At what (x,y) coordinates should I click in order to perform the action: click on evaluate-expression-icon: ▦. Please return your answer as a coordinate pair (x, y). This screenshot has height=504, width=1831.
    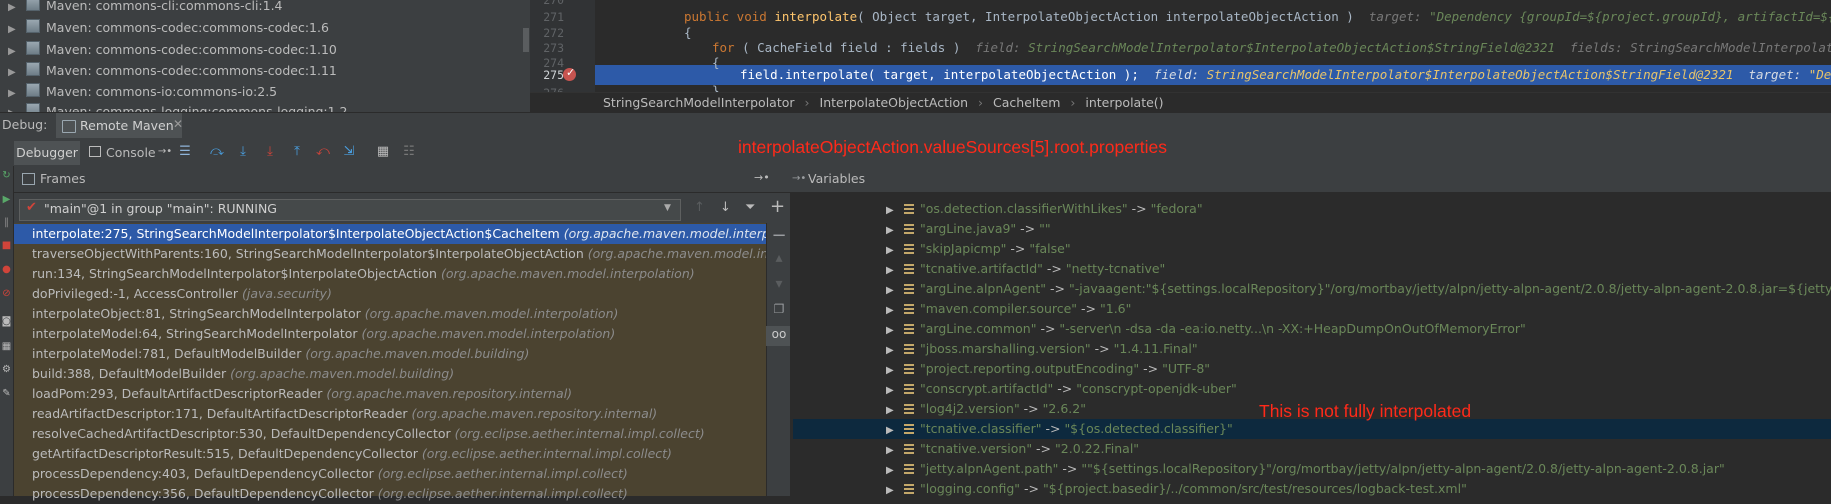
    Looking at the image, I should click on (383, 152).